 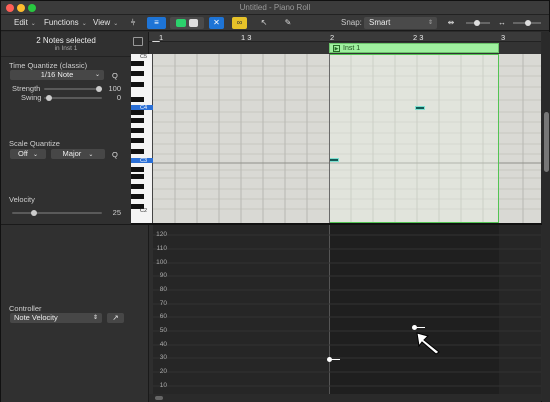 I want to click on view-menu: View ⌄, so click(x=105, y=23).